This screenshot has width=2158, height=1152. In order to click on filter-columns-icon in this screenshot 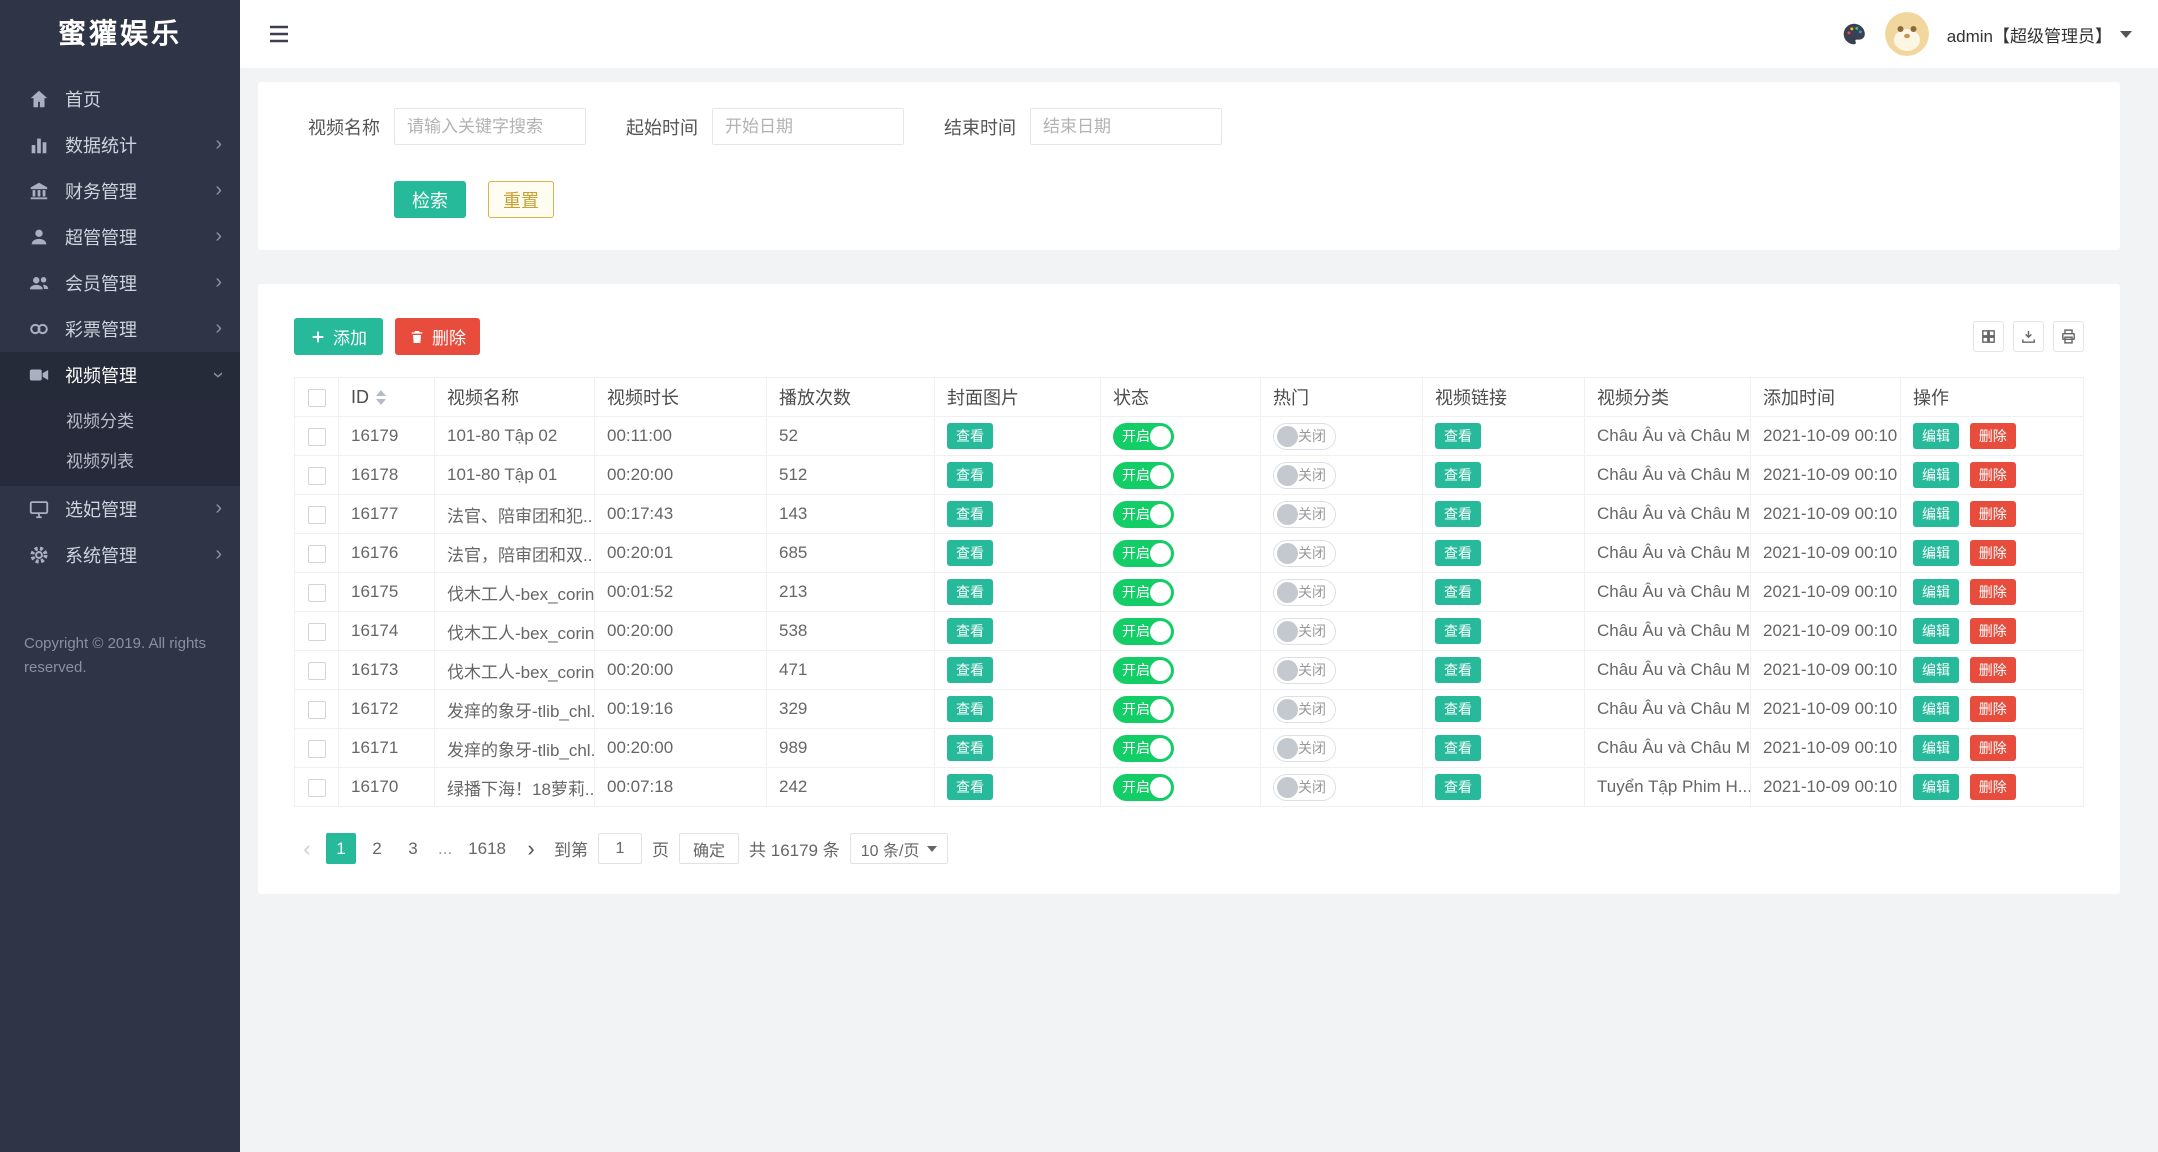, I will do `click(1988, 336)`.